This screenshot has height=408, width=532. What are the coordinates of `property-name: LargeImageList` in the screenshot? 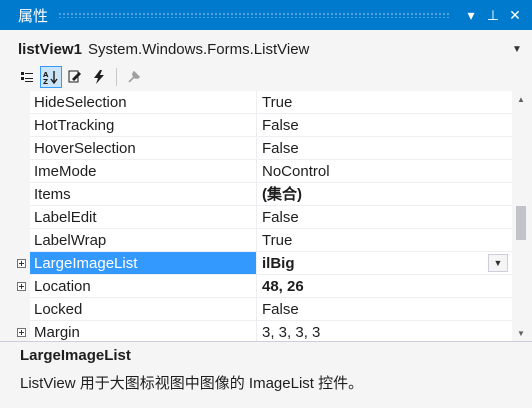 It's located at (143, 263).